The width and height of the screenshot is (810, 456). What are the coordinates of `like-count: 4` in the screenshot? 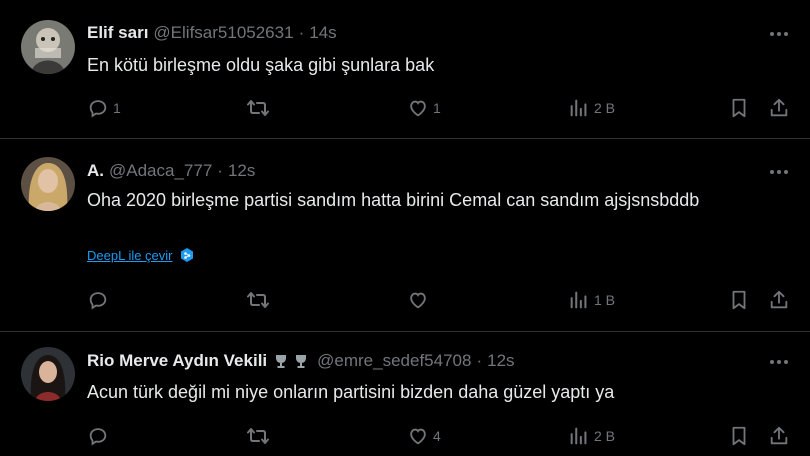 It's located at (437, 436).